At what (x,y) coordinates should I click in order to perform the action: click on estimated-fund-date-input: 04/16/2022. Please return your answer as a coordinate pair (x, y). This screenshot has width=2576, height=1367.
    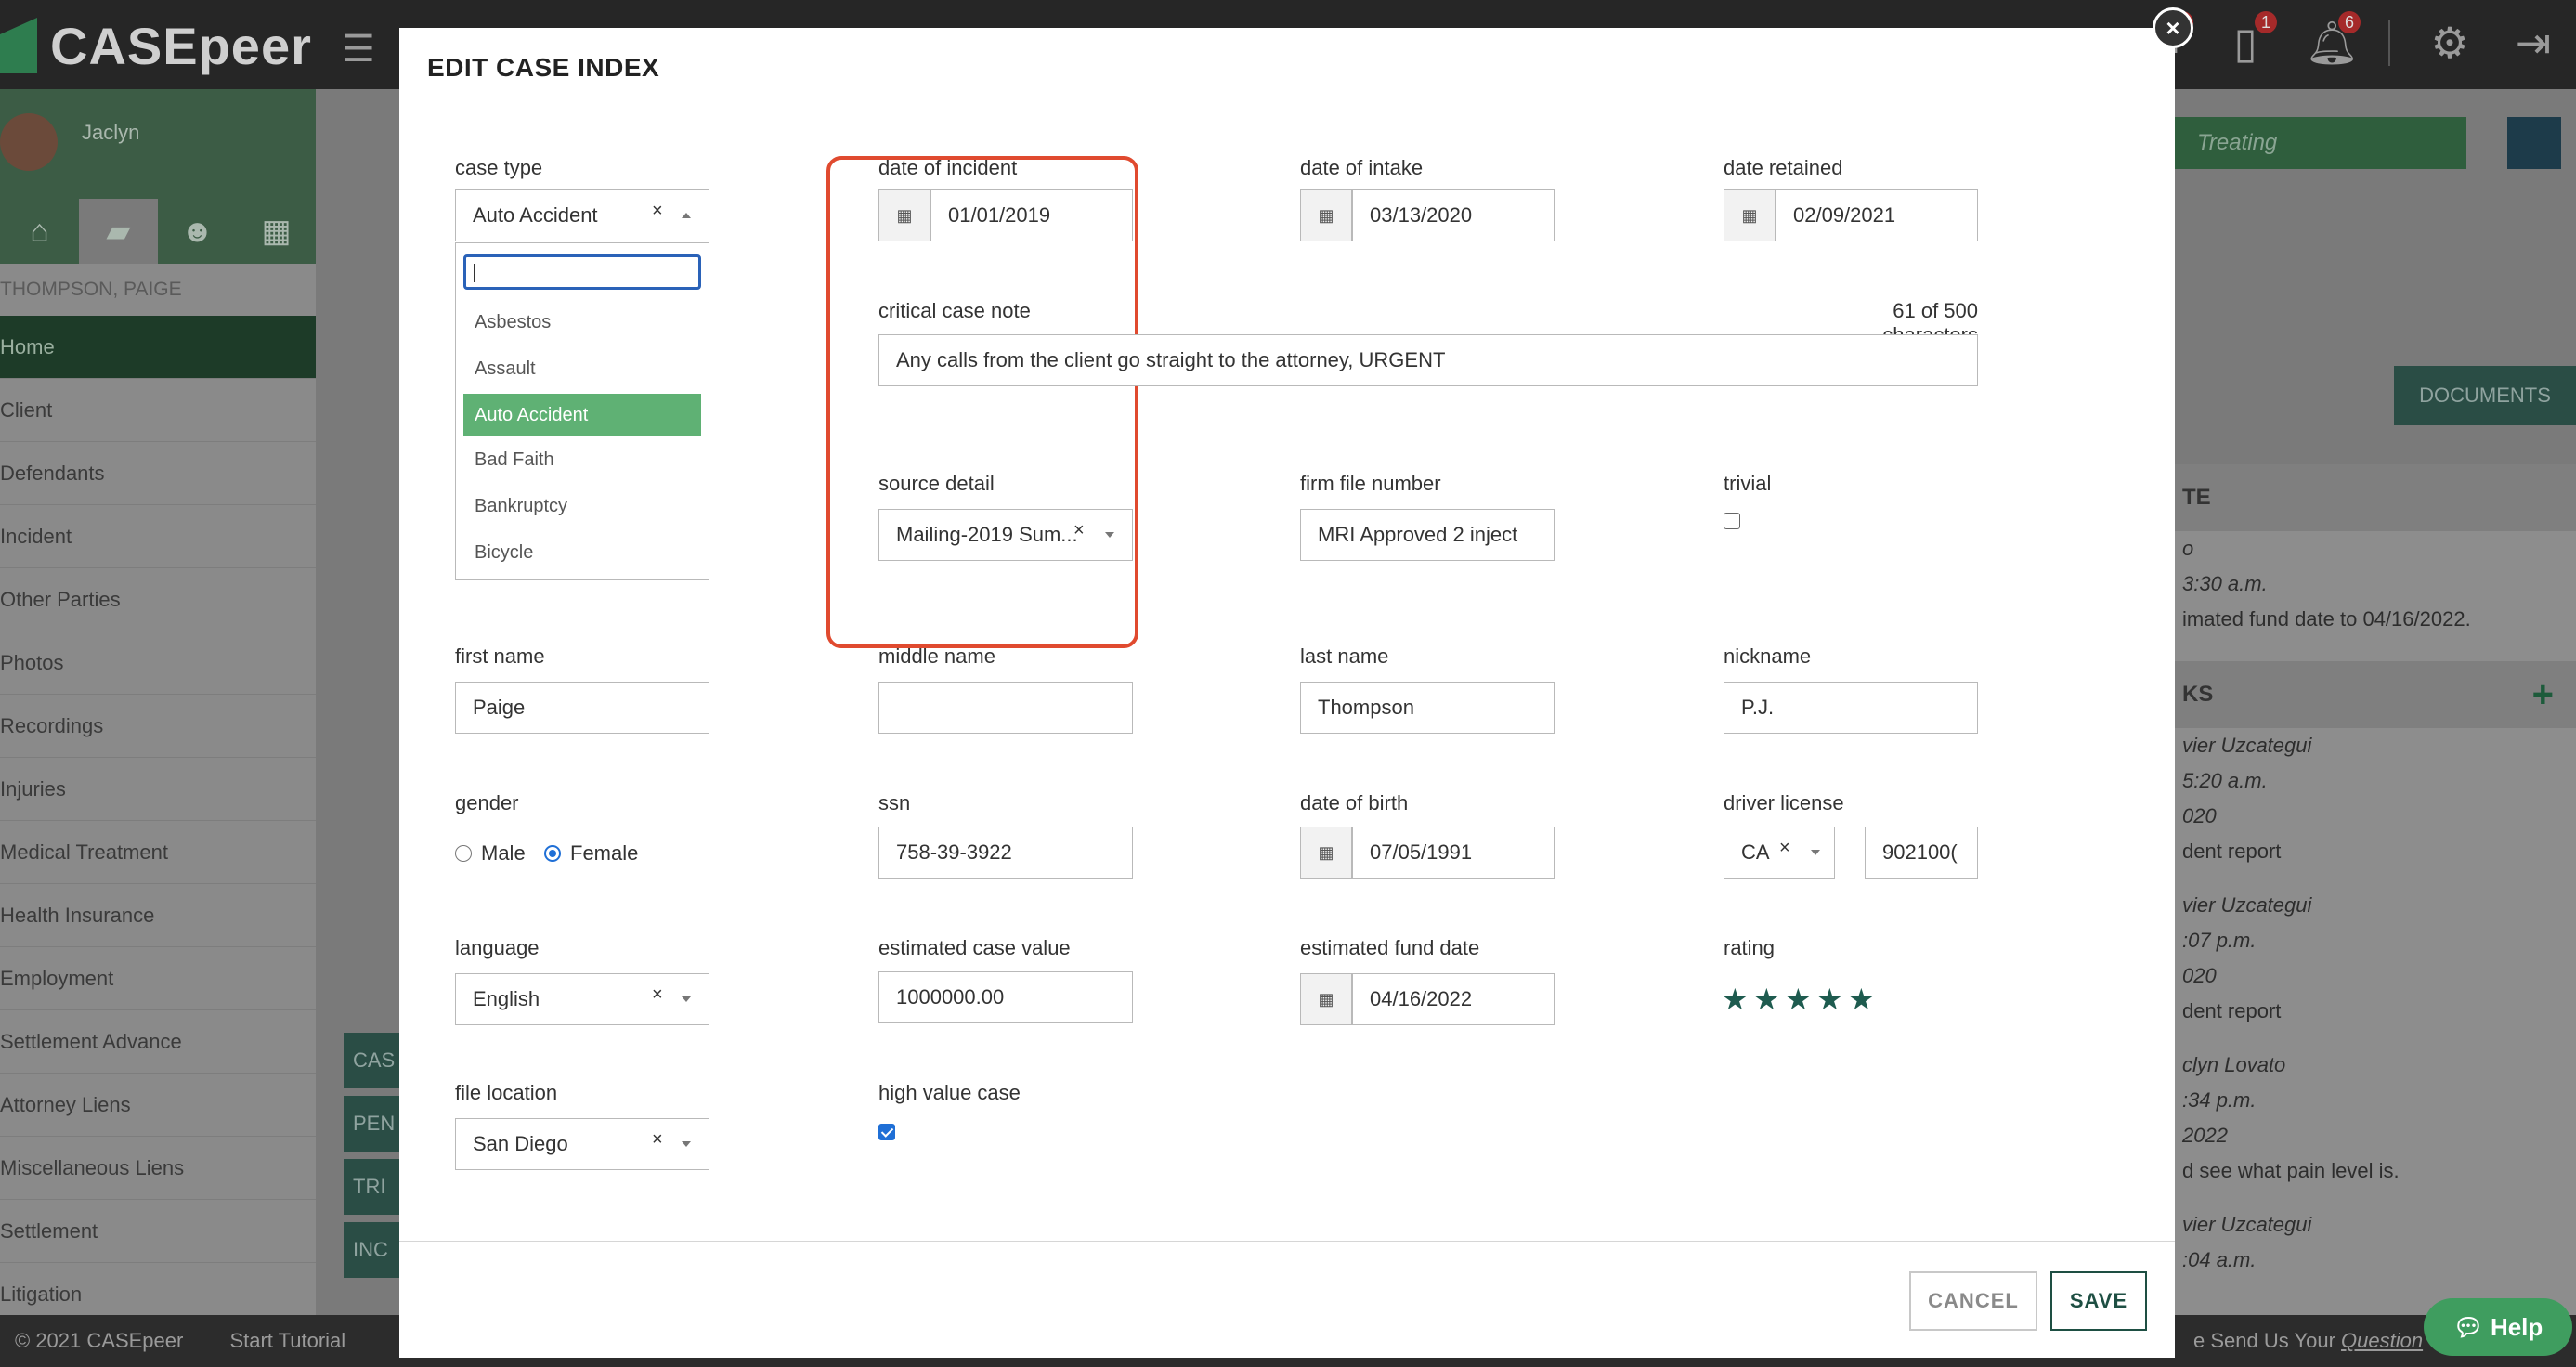
    Looking at the image, I should click on (1453, 999).